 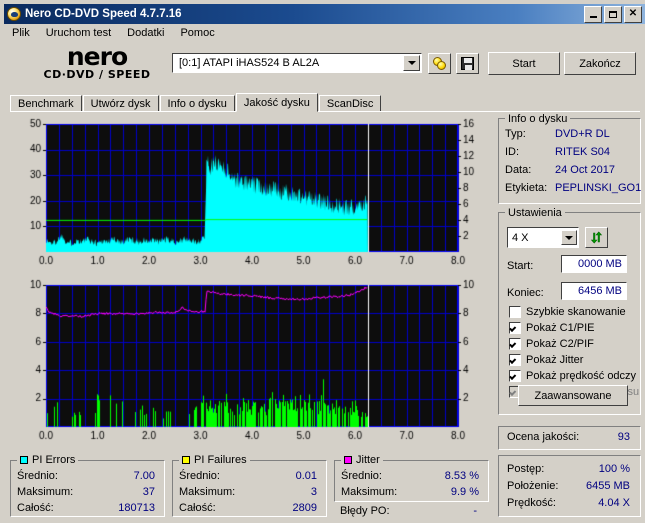 I want to click on disc-type-value: DVD+R DL, so click(x=582, y=134).